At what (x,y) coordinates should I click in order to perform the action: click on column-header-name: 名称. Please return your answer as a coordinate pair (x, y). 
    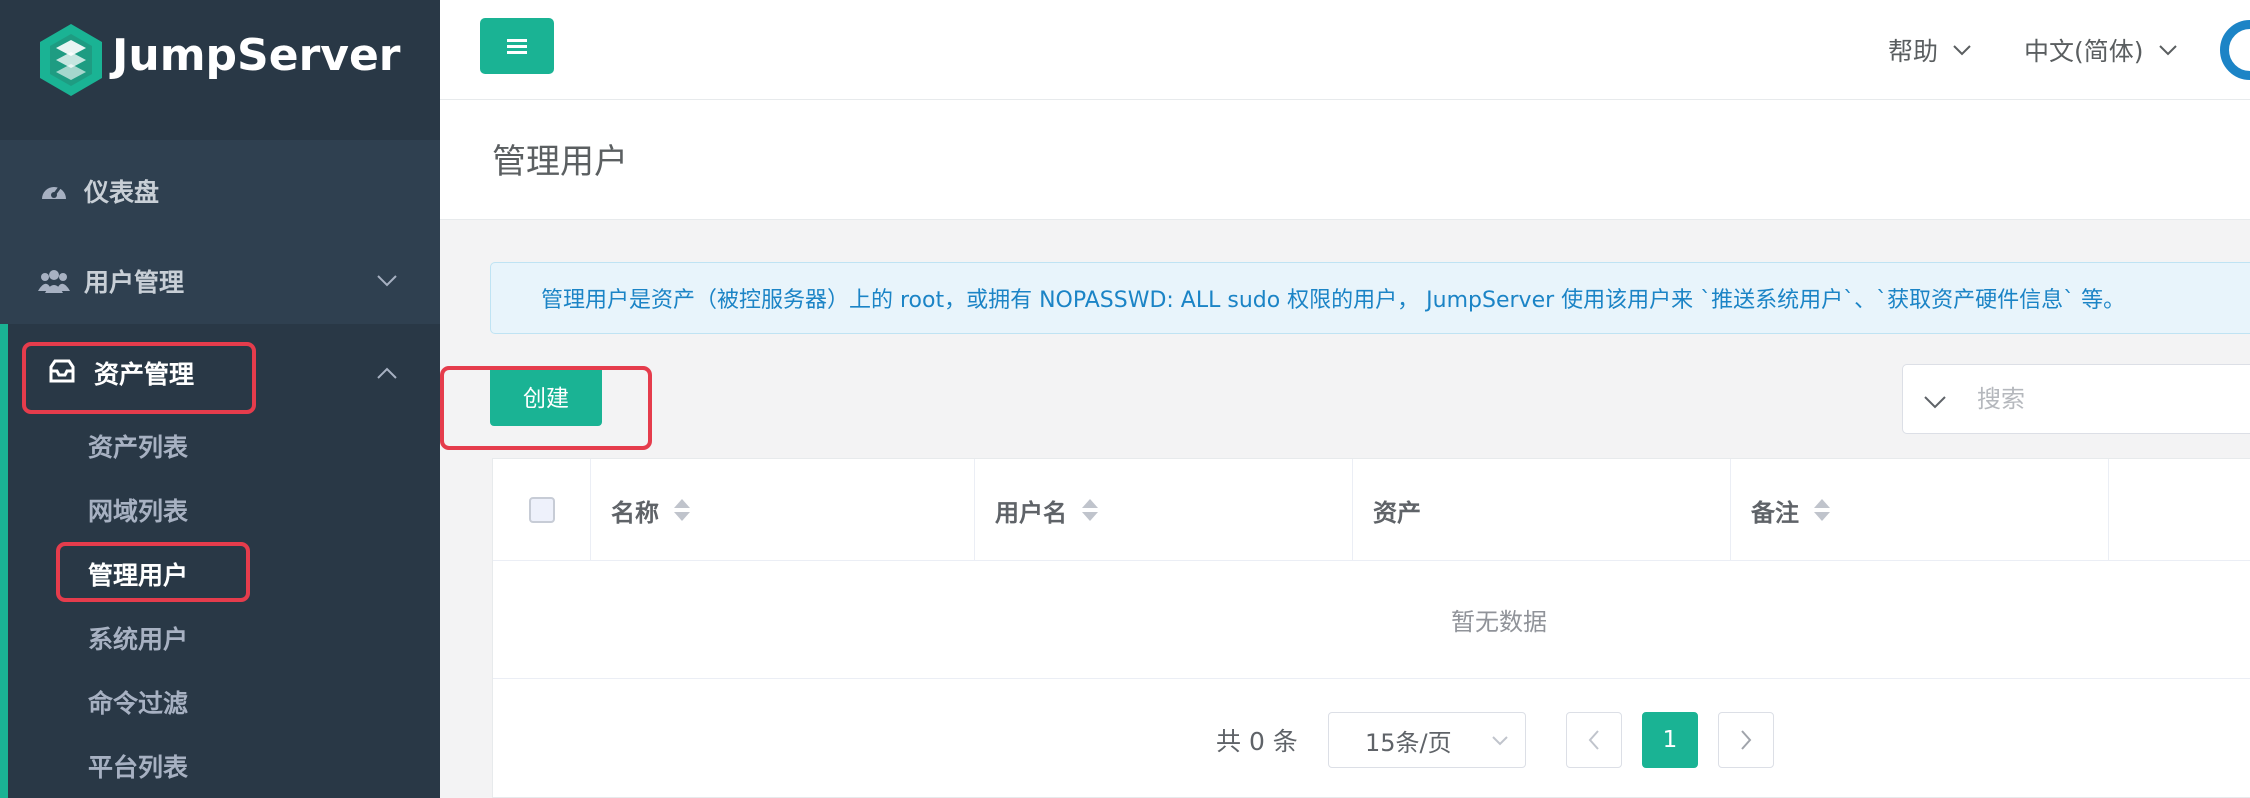
    Looking at the image, I should click on (783, 510).